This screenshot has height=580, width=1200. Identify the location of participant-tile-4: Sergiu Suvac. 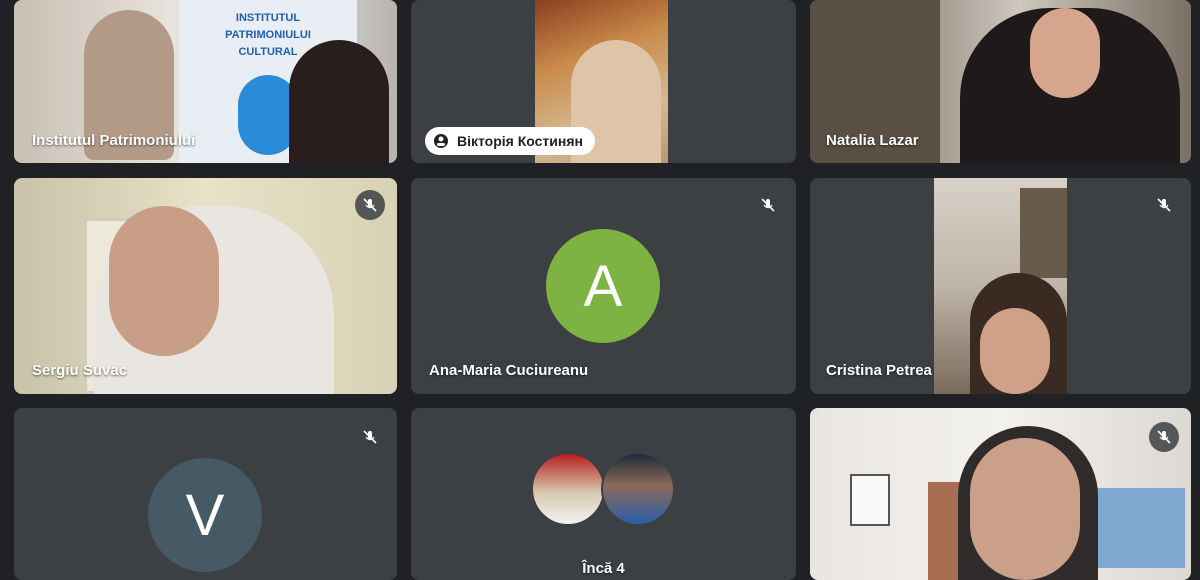
(205, 286).